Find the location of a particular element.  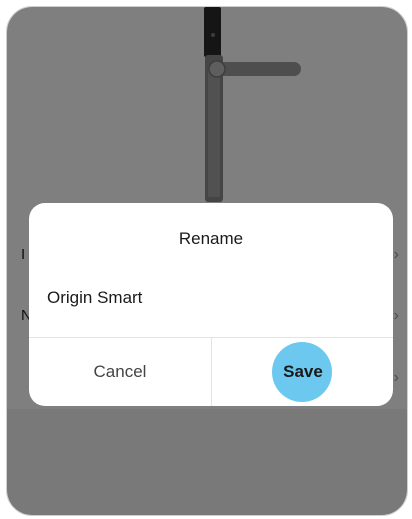

dialog-title: Rename is located at coordinates (211, 238).